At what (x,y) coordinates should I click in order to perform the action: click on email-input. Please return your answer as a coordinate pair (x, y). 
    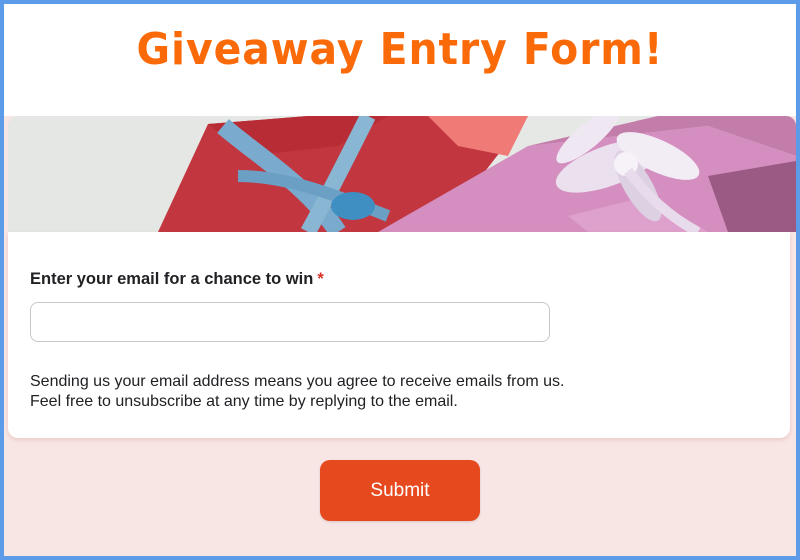
    Looking at the image, I should click on (290, 322).